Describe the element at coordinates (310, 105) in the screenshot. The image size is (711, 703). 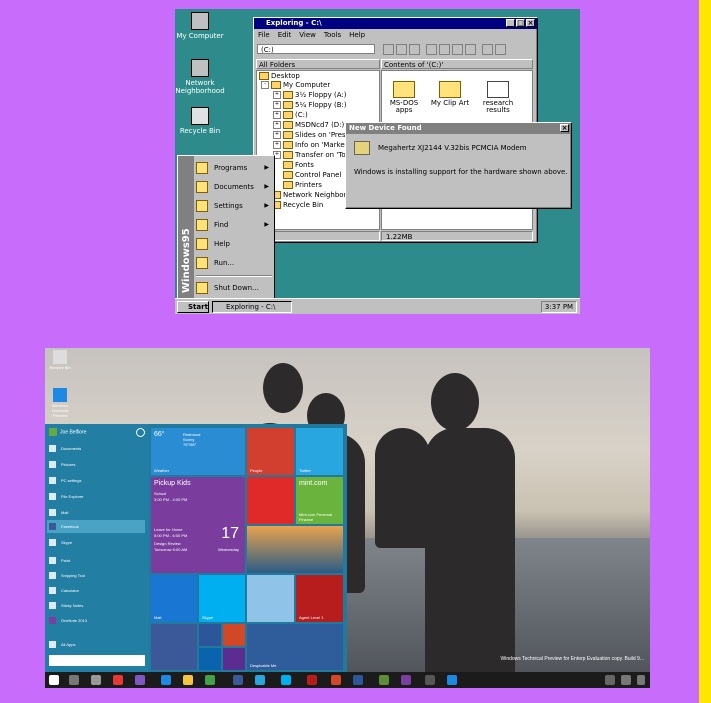
I see `tree-item: +5¼ Floppy (B:)` at that location.